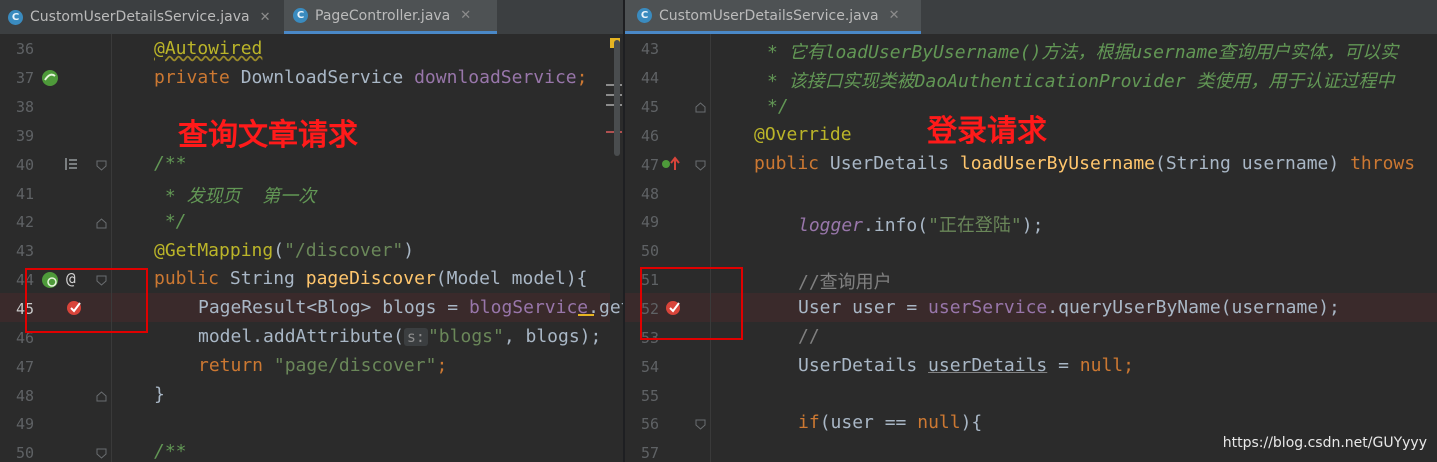 The width and height of the screenshot is (1437, 462). Describe the element at coordinates (170, 221) in the screenshot. I see `code-line-42: */` at that location.